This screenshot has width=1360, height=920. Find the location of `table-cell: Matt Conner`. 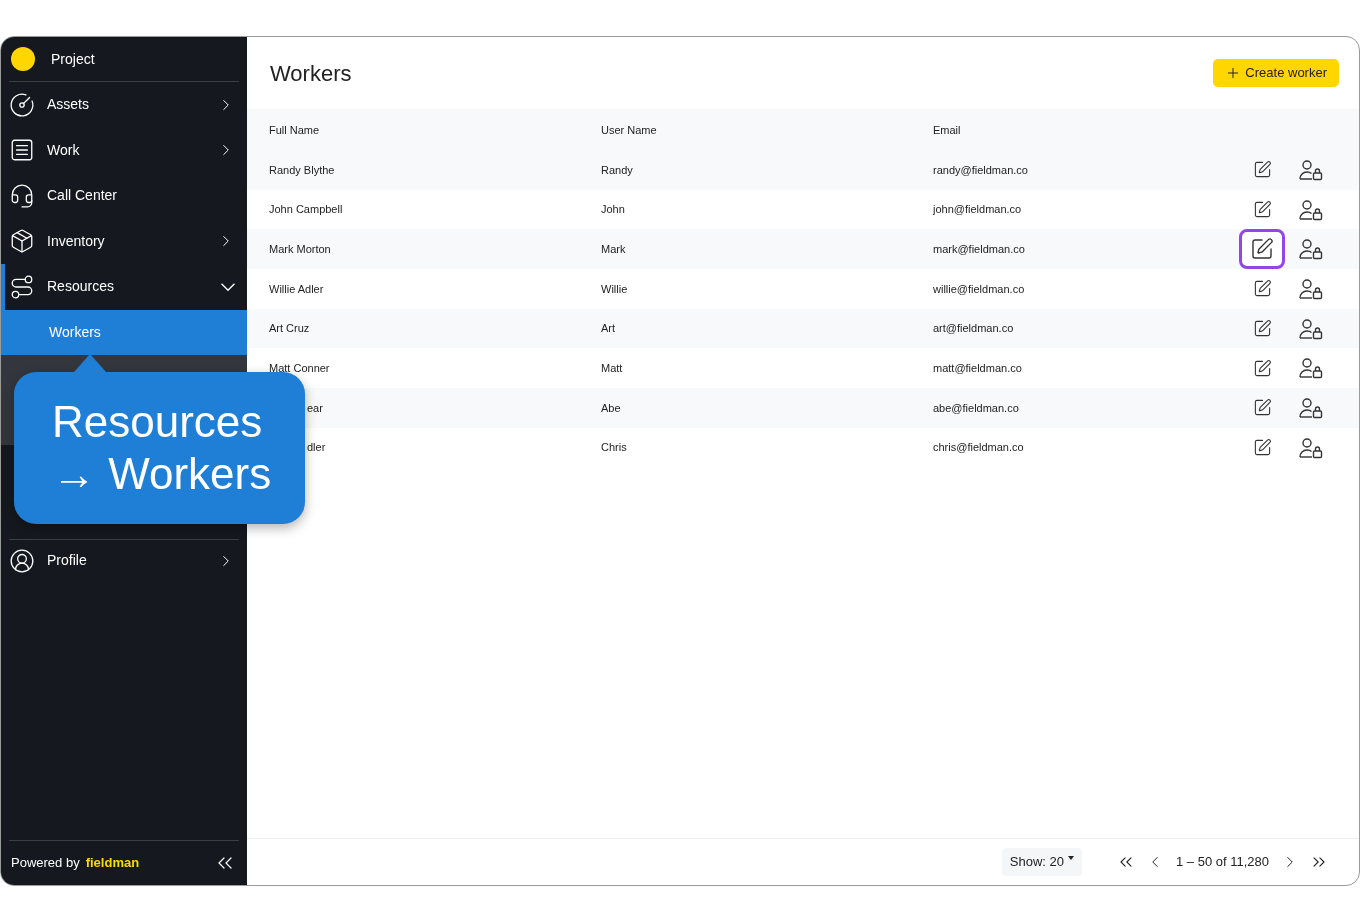

table-cell: Matt Conner is located at coordinates (299, 368).